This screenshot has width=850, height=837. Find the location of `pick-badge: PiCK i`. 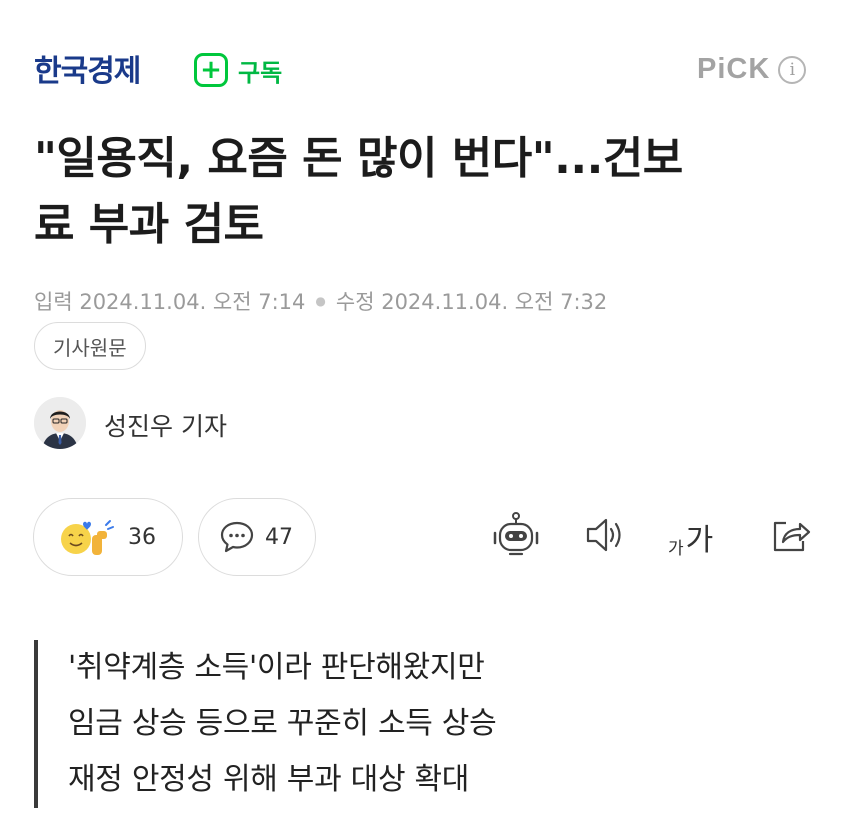

pick-badge: PiCK i is located at coordinates (752, 69).